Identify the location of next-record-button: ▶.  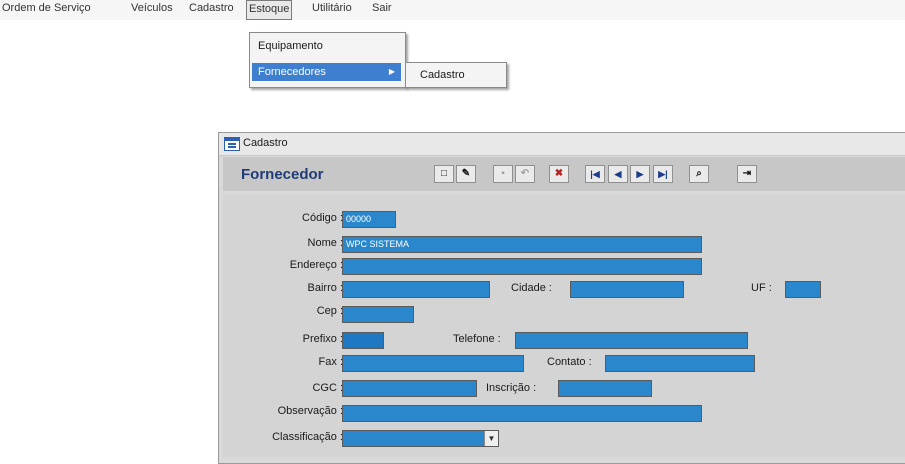
(640, 174).